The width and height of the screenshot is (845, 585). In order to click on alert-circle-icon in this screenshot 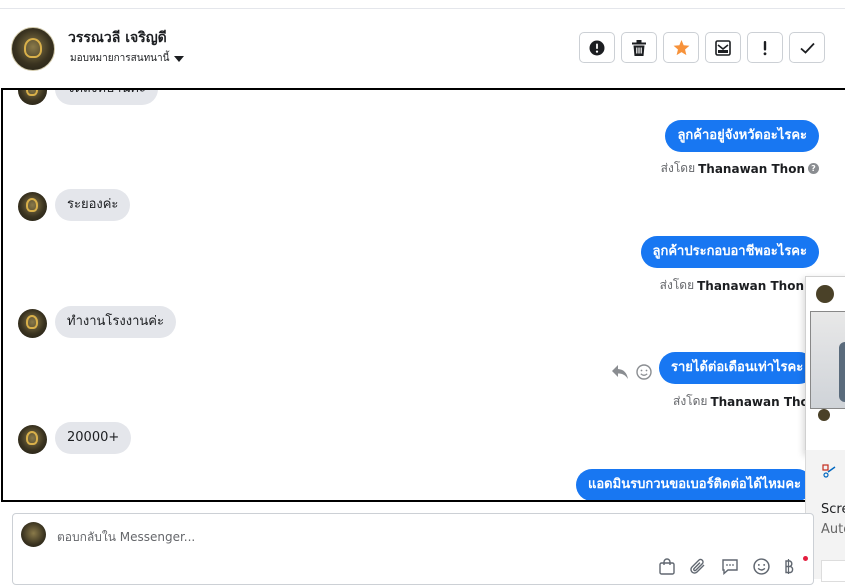, I will do `click(597, 47)`.